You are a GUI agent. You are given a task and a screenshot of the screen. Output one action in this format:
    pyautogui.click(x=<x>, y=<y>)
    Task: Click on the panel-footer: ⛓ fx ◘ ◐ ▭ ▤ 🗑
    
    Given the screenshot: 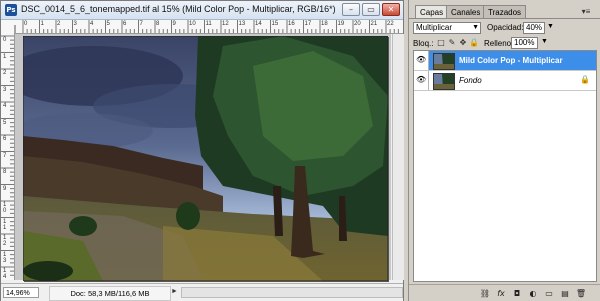 What is the action you would take?
    pyautogui.click(x=504, y=292)
    